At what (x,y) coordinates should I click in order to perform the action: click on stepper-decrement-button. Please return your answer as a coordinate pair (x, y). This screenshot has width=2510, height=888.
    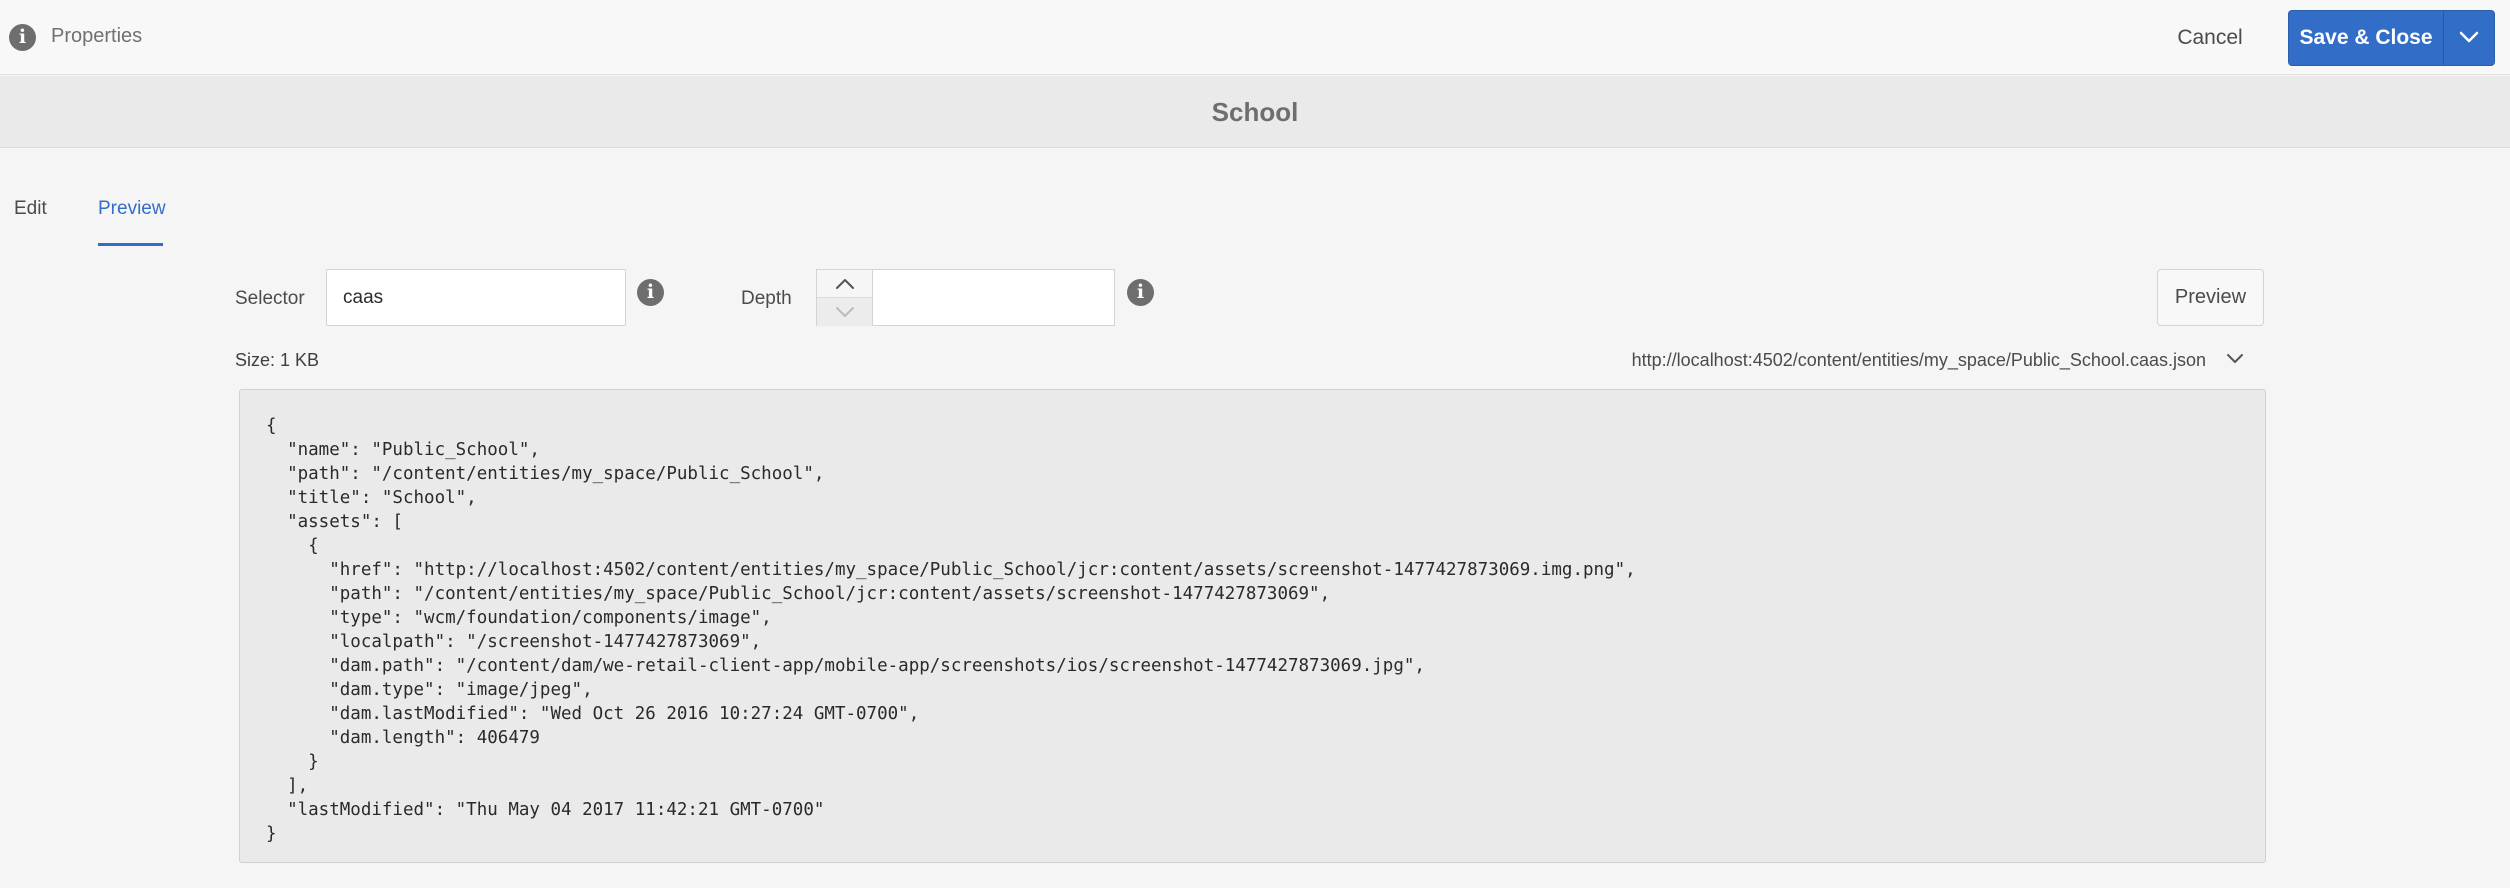
    Looking at the image, I should click on (844, 312).